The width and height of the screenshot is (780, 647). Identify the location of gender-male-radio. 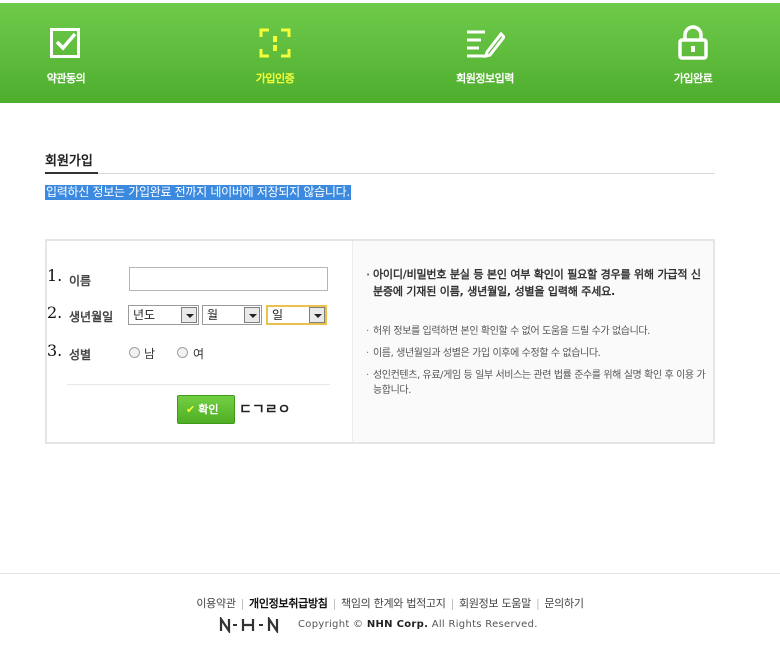
(134, 352).